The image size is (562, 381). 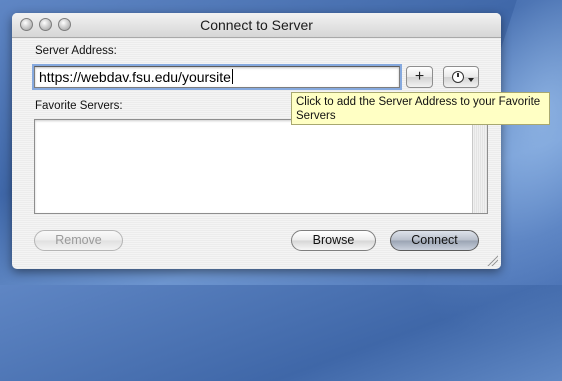 What do you see at coordinates (479, 166) in the screenshot?
I see `favorites-scrollbar` at bounding box center [479, 166].